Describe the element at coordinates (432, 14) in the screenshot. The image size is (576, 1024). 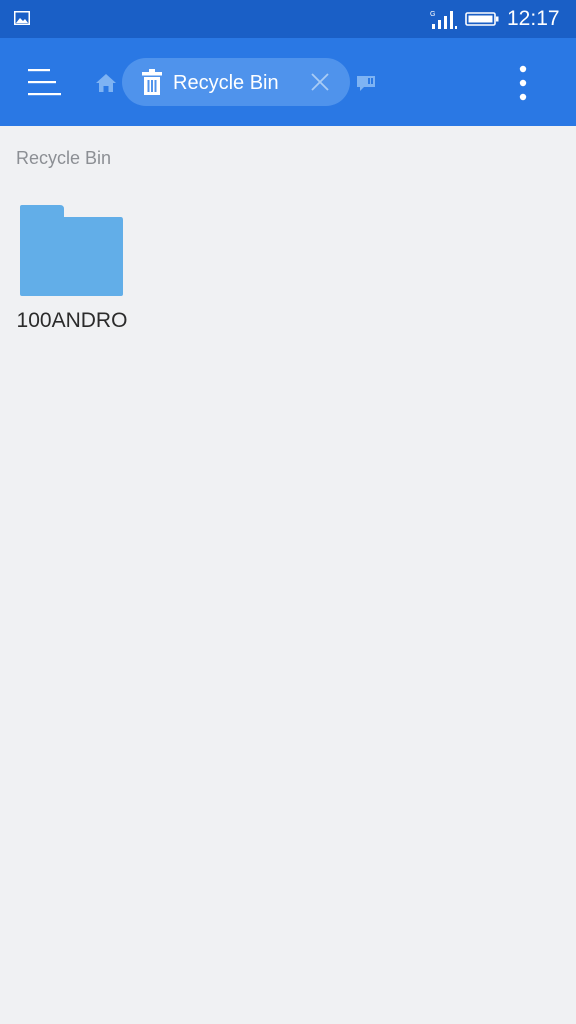
I see `network-type-label: G` at that location.